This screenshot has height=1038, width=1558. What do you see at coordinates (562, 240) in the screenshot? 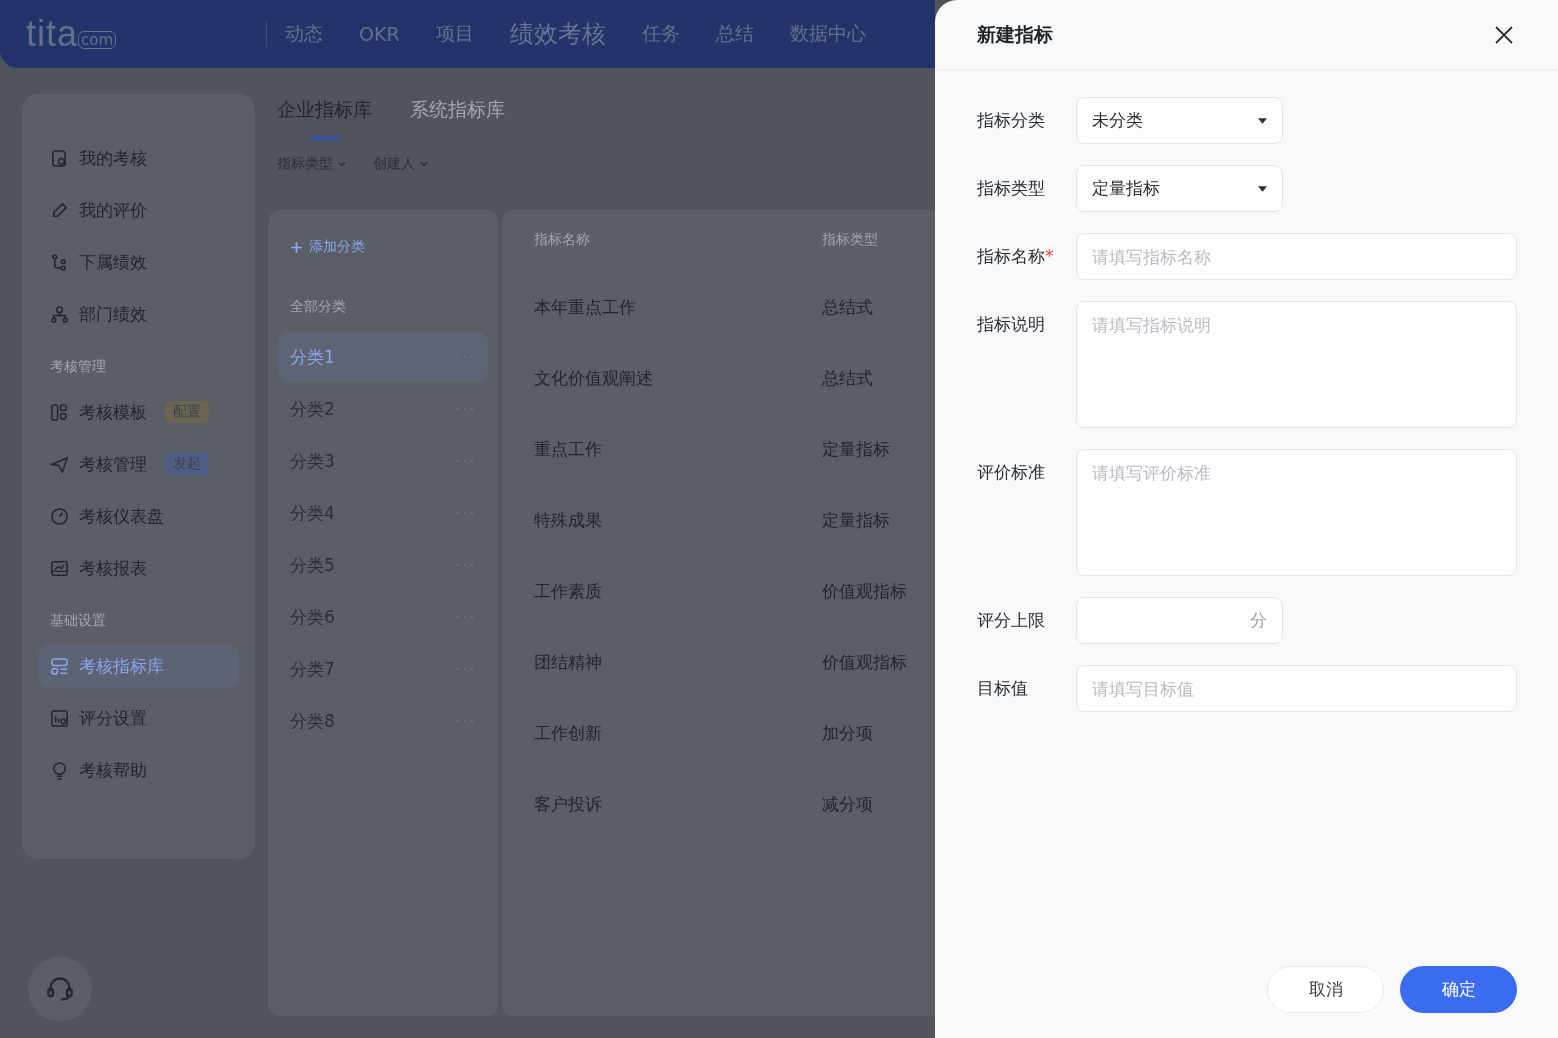
I see `column-header: 指标名称` at bounding box center [562, 240].